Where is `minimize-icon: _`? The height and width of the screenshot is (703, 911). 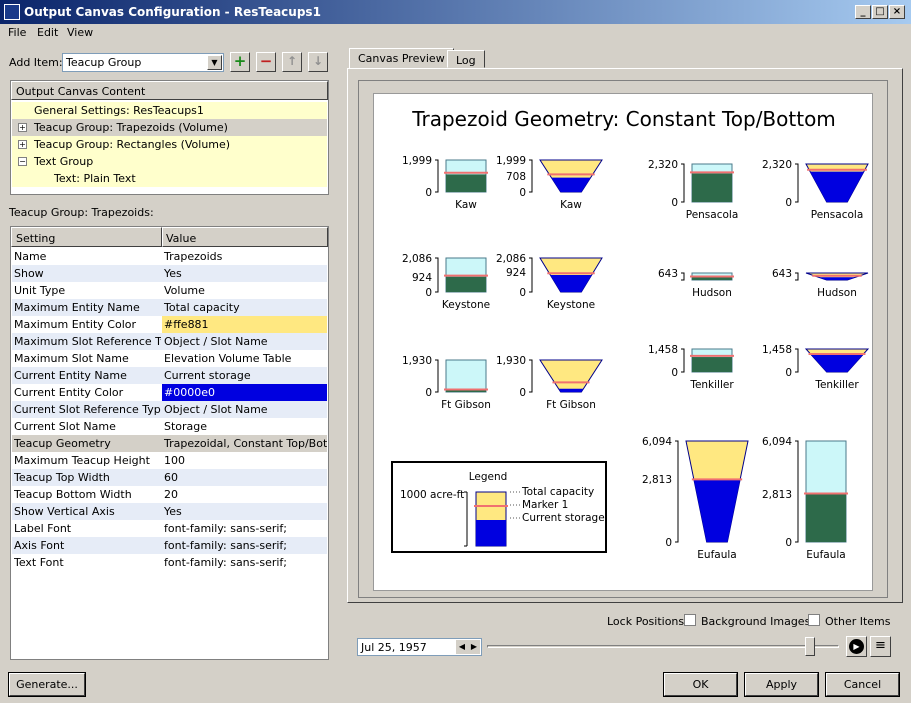 minimize-icon: _ is located at coordinates (863, 12).